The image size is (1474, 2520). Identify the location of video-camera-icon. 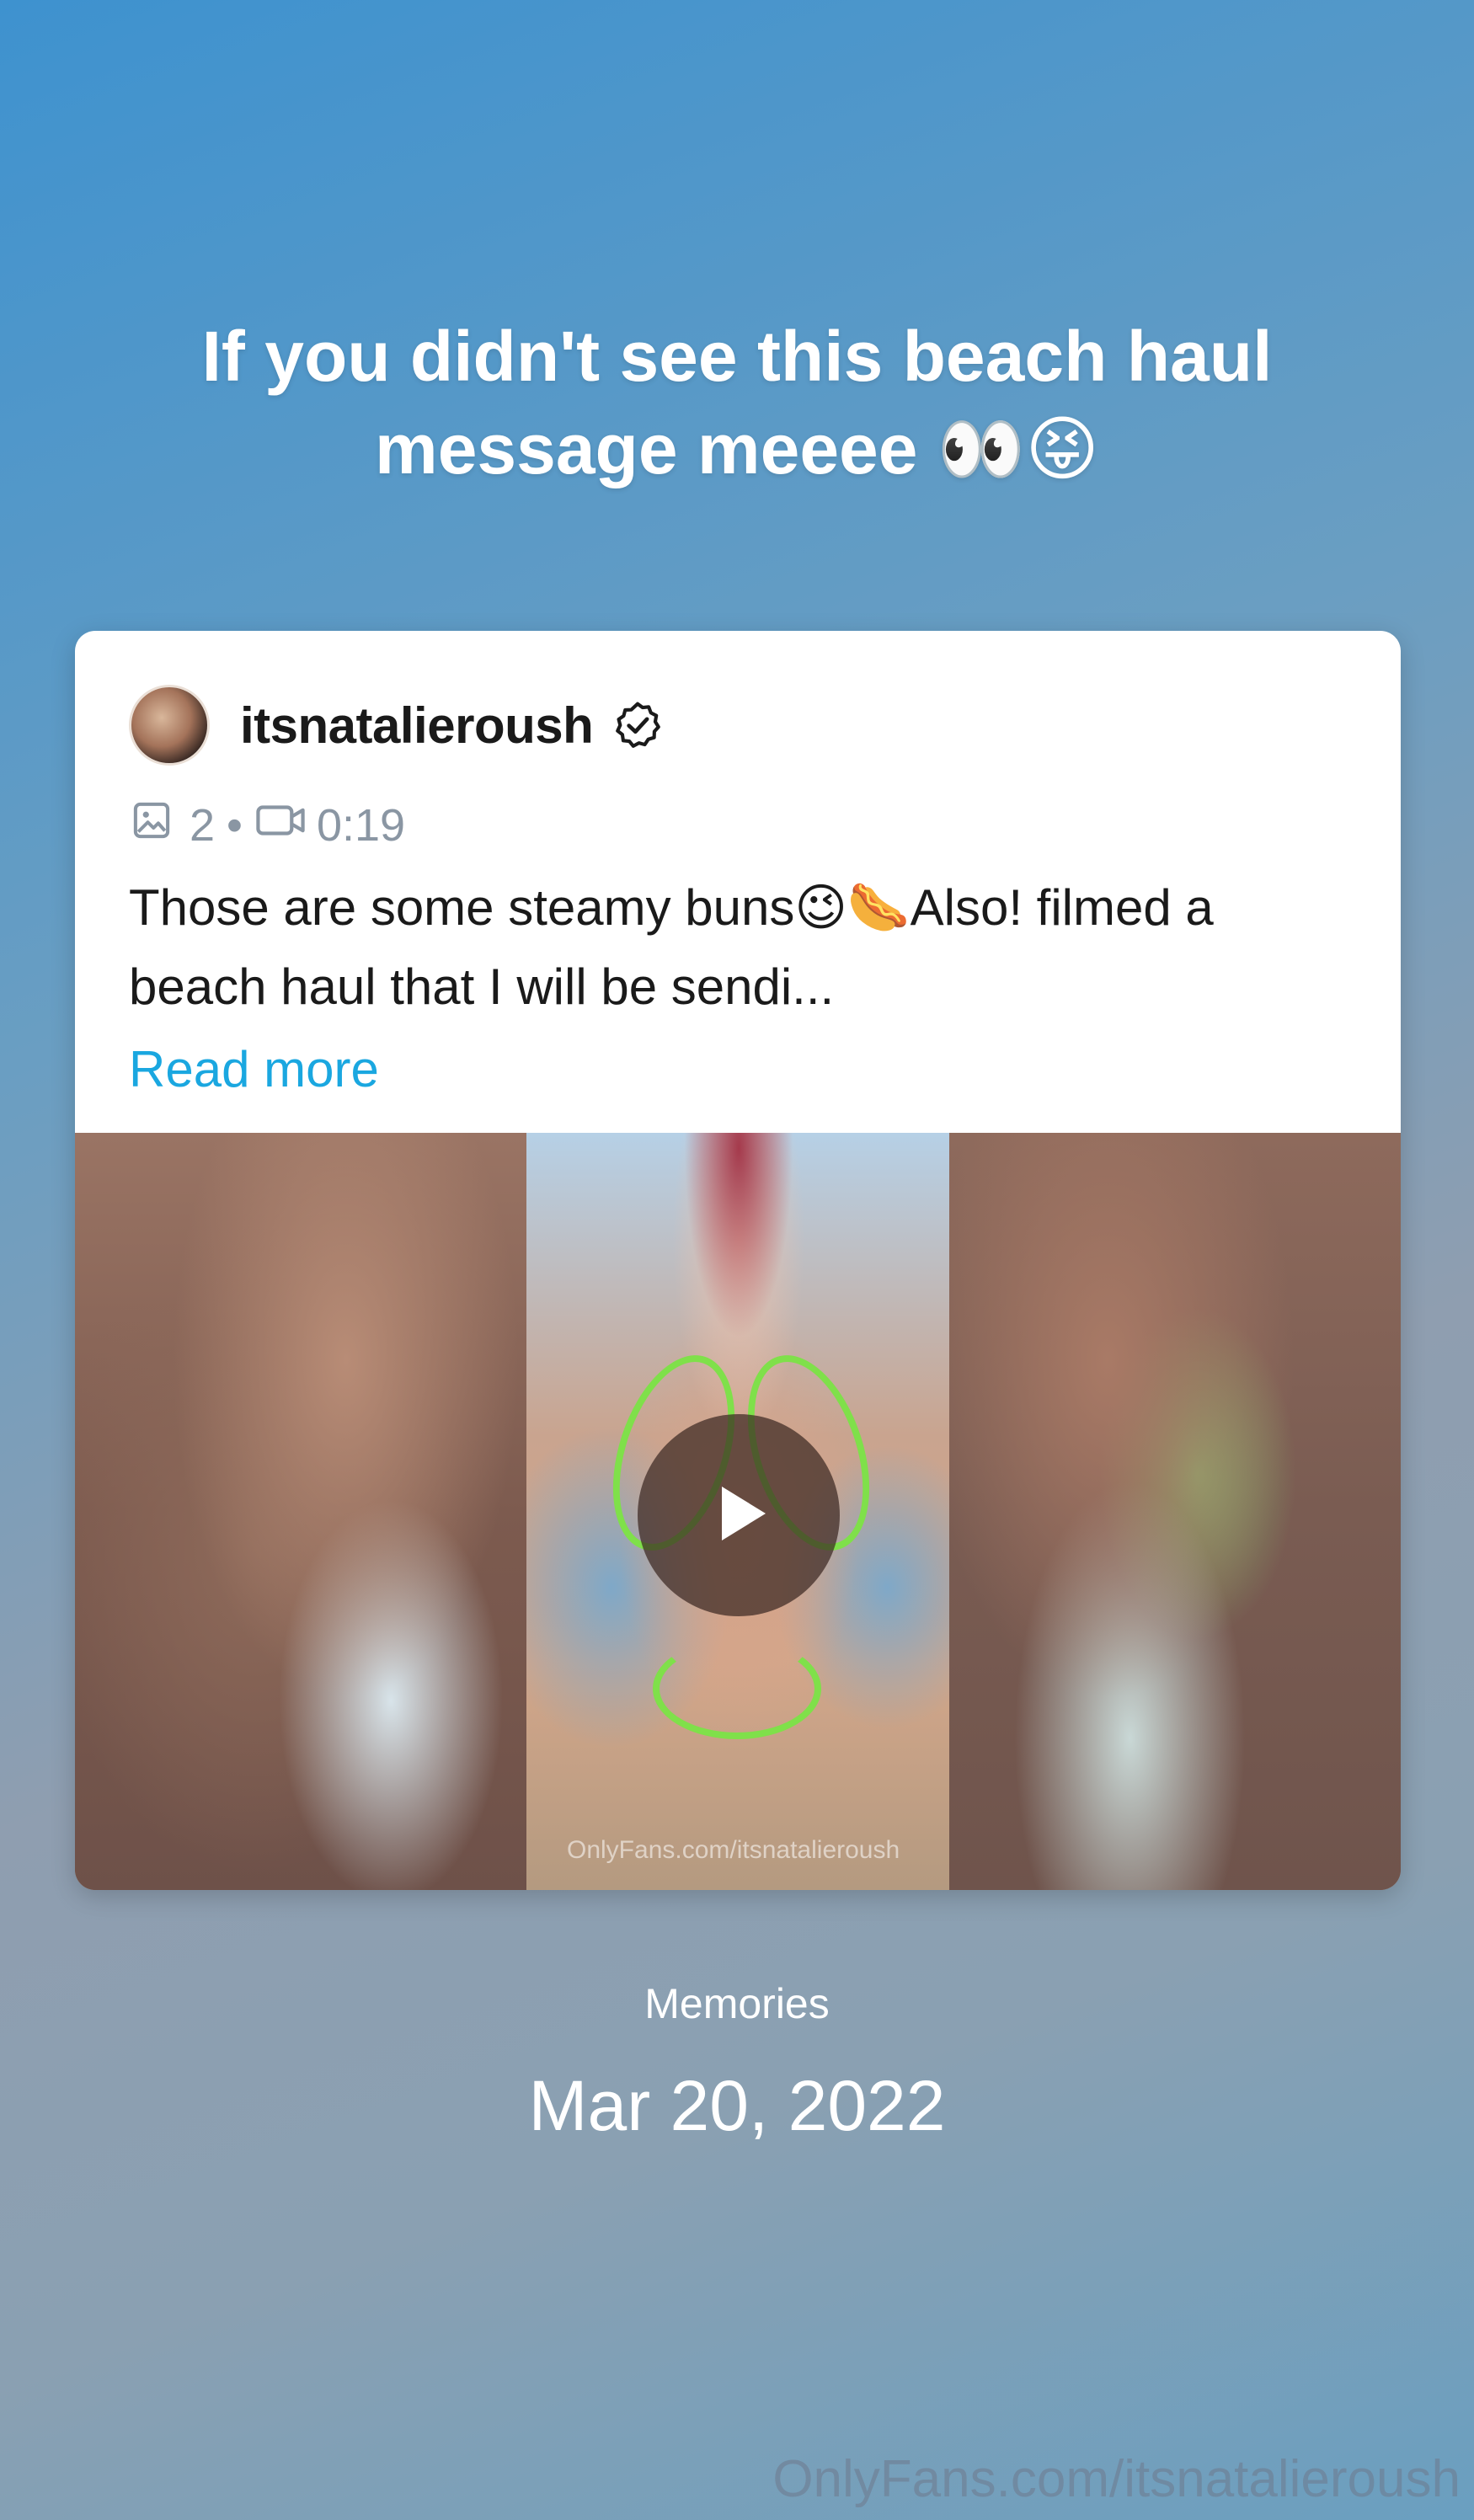
(280, 826).